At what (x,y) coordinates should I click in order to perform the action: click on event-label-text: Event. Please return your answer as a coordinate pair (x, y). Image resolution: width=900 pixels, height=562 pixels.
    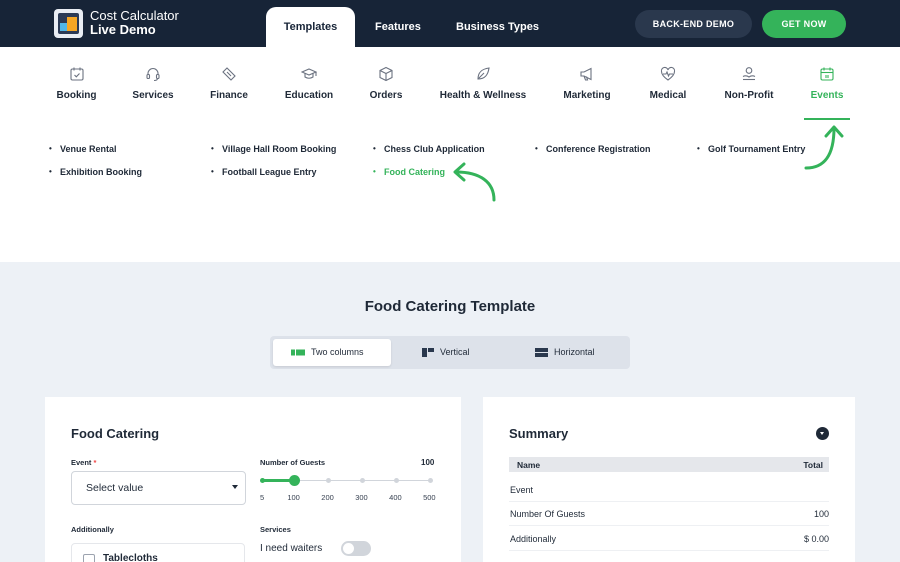
    Looking at the image, I should click on (81, 462).